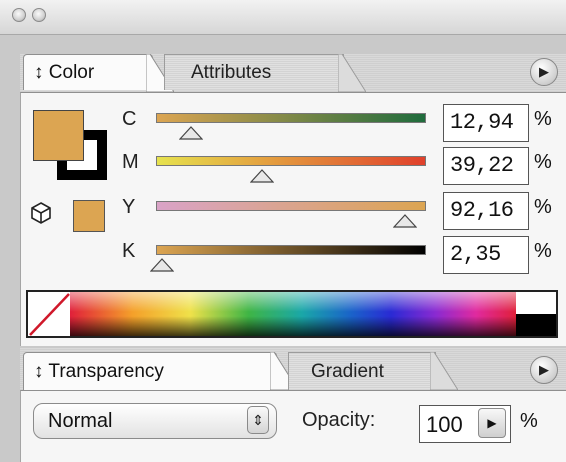 The width and height of the screenshot is (566, 462). What do you see at coordinates (58, 135) in the screenshot?
I see `fill-swatch` at bounding box center [58, 135].